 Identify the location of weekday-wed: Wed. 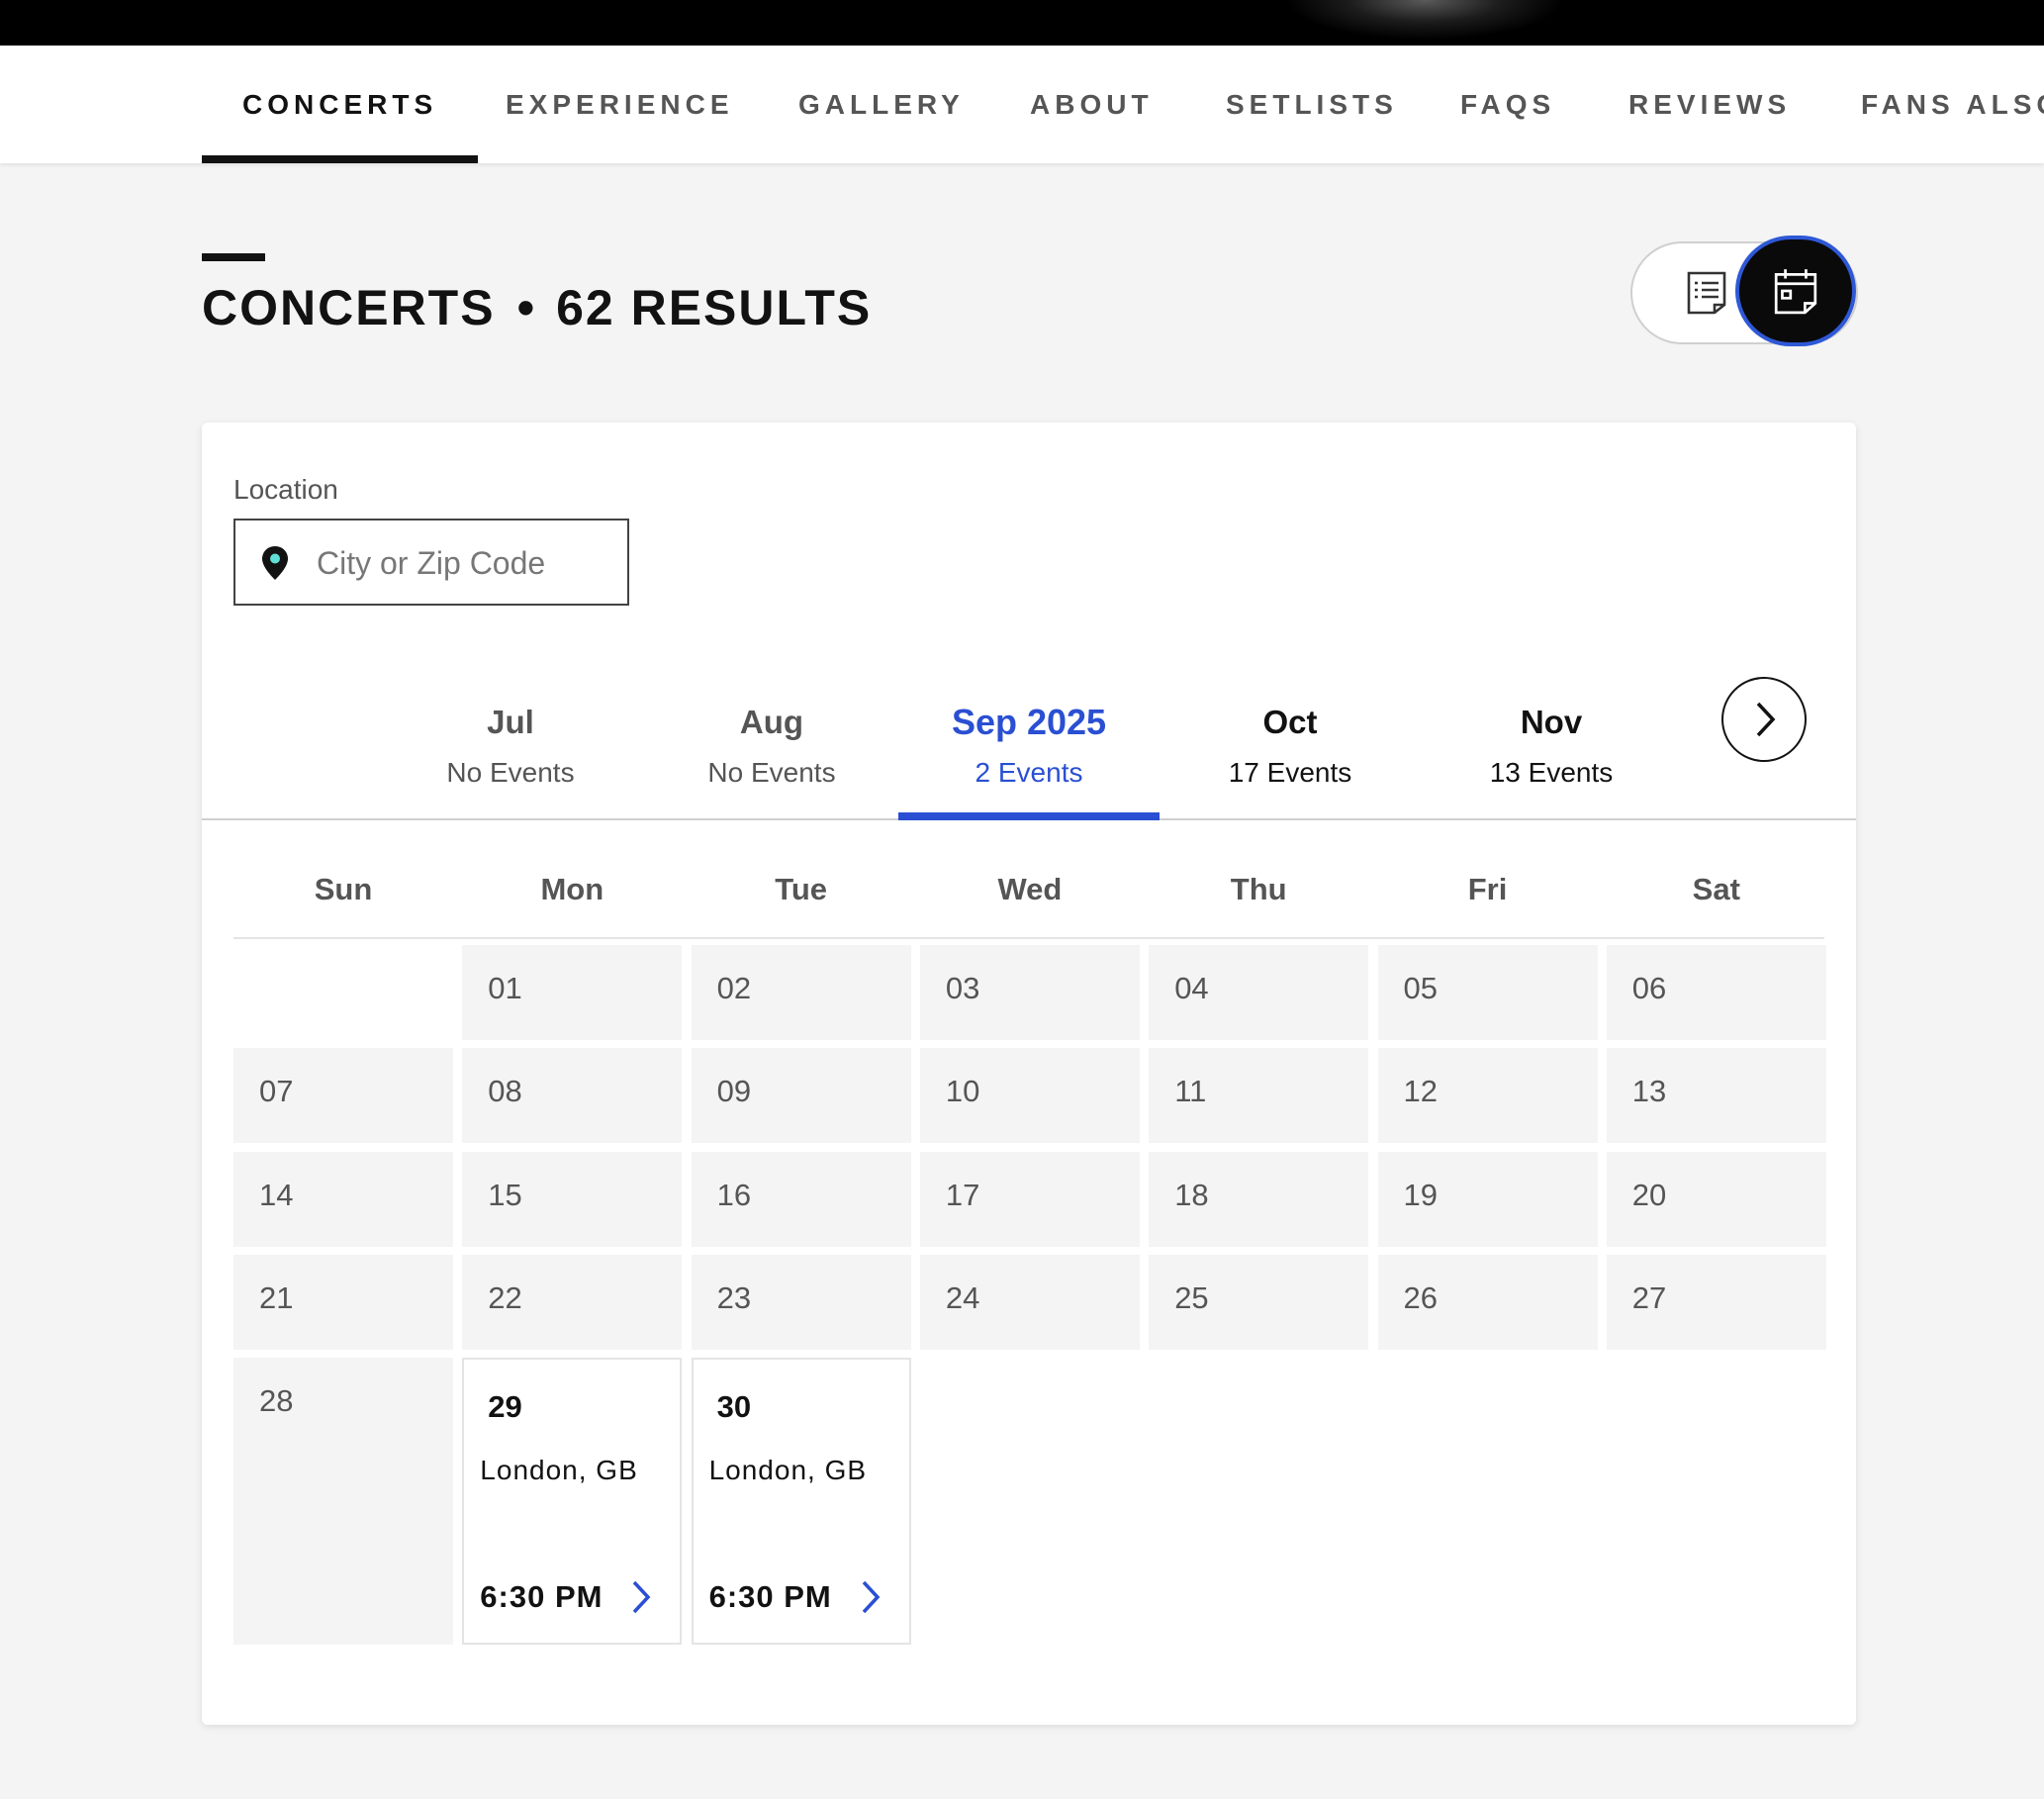
(1030, 889).